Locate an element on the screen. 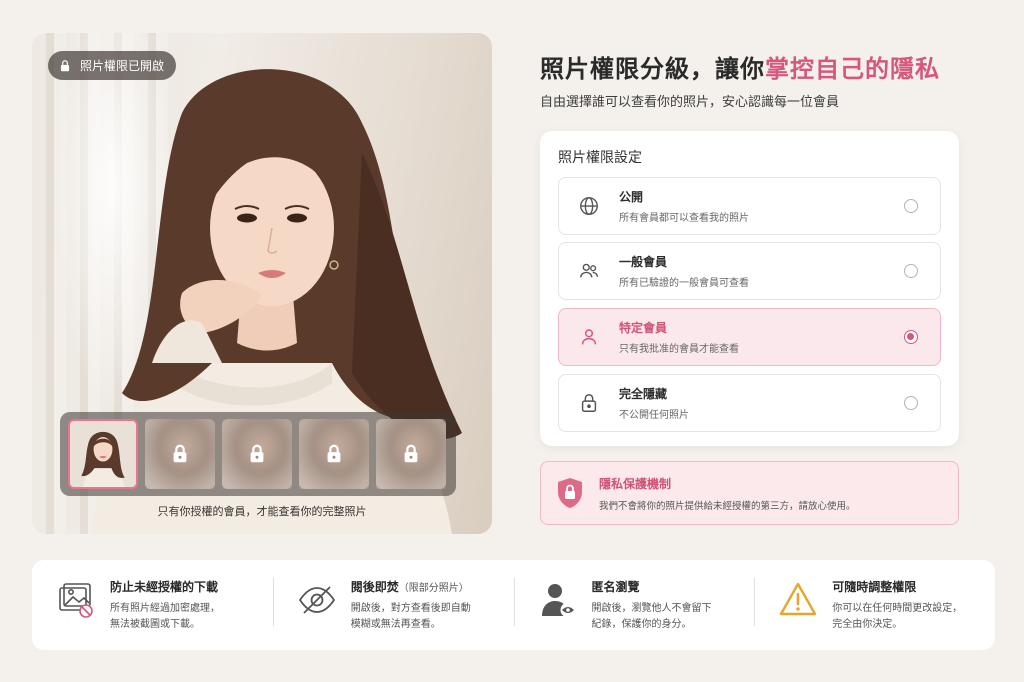  option-radio-selected is located at coordinates (911, 337).